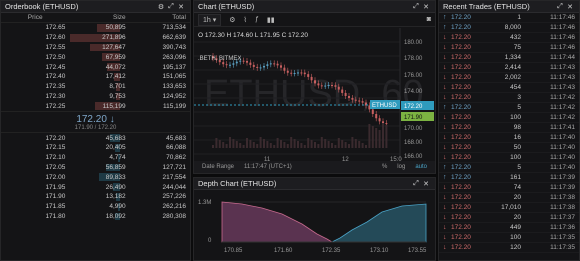 This screenshot has height=261, width=580. I want to click on trade-size: 161, so click(515, 177).